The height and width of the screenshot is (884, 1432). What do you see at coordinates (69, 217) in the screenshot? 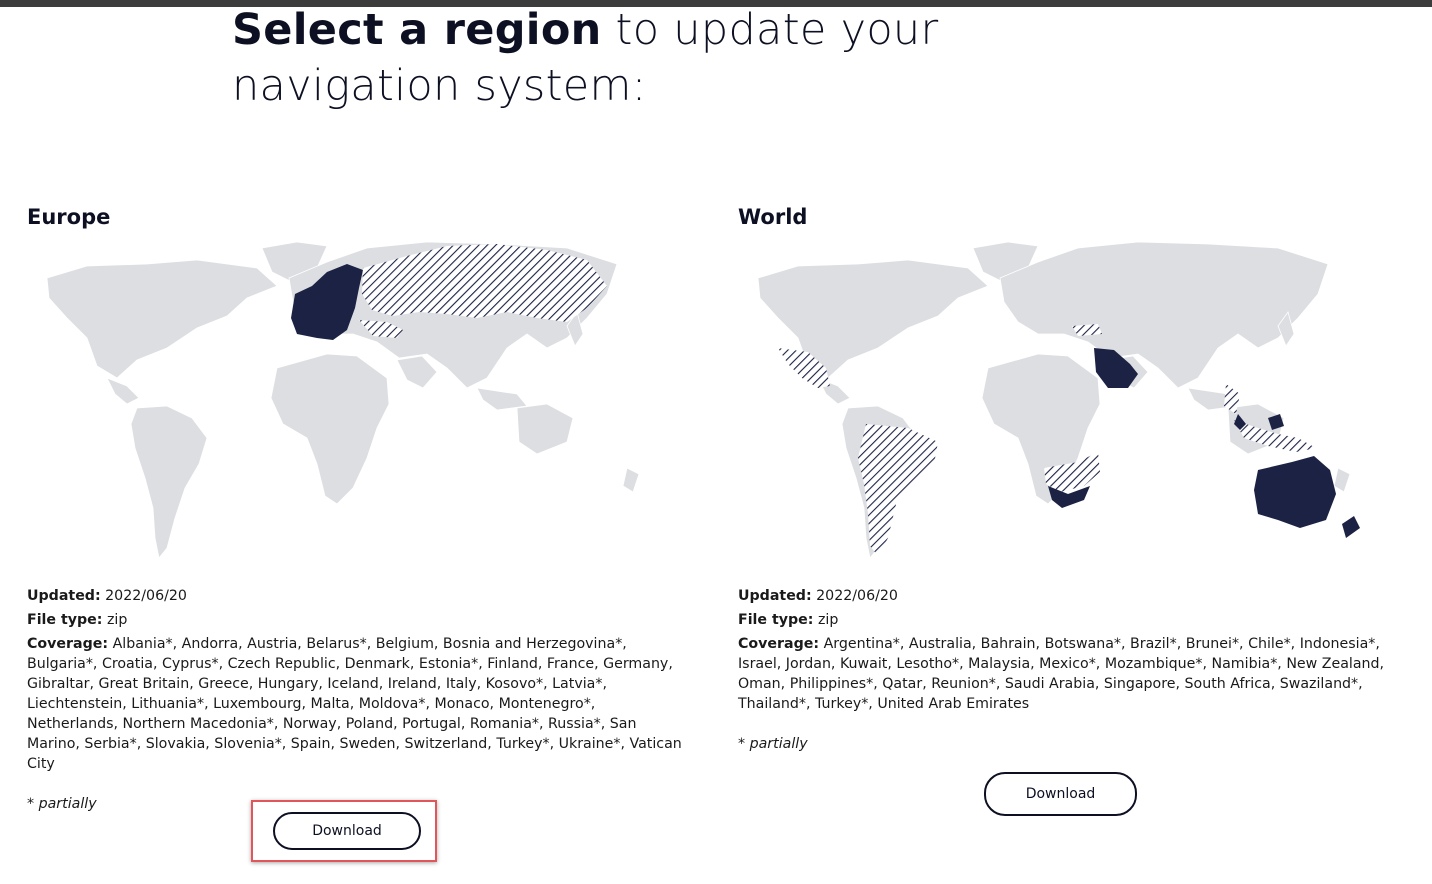
I see `region-title: Europe` at bounding box center [69, 217].